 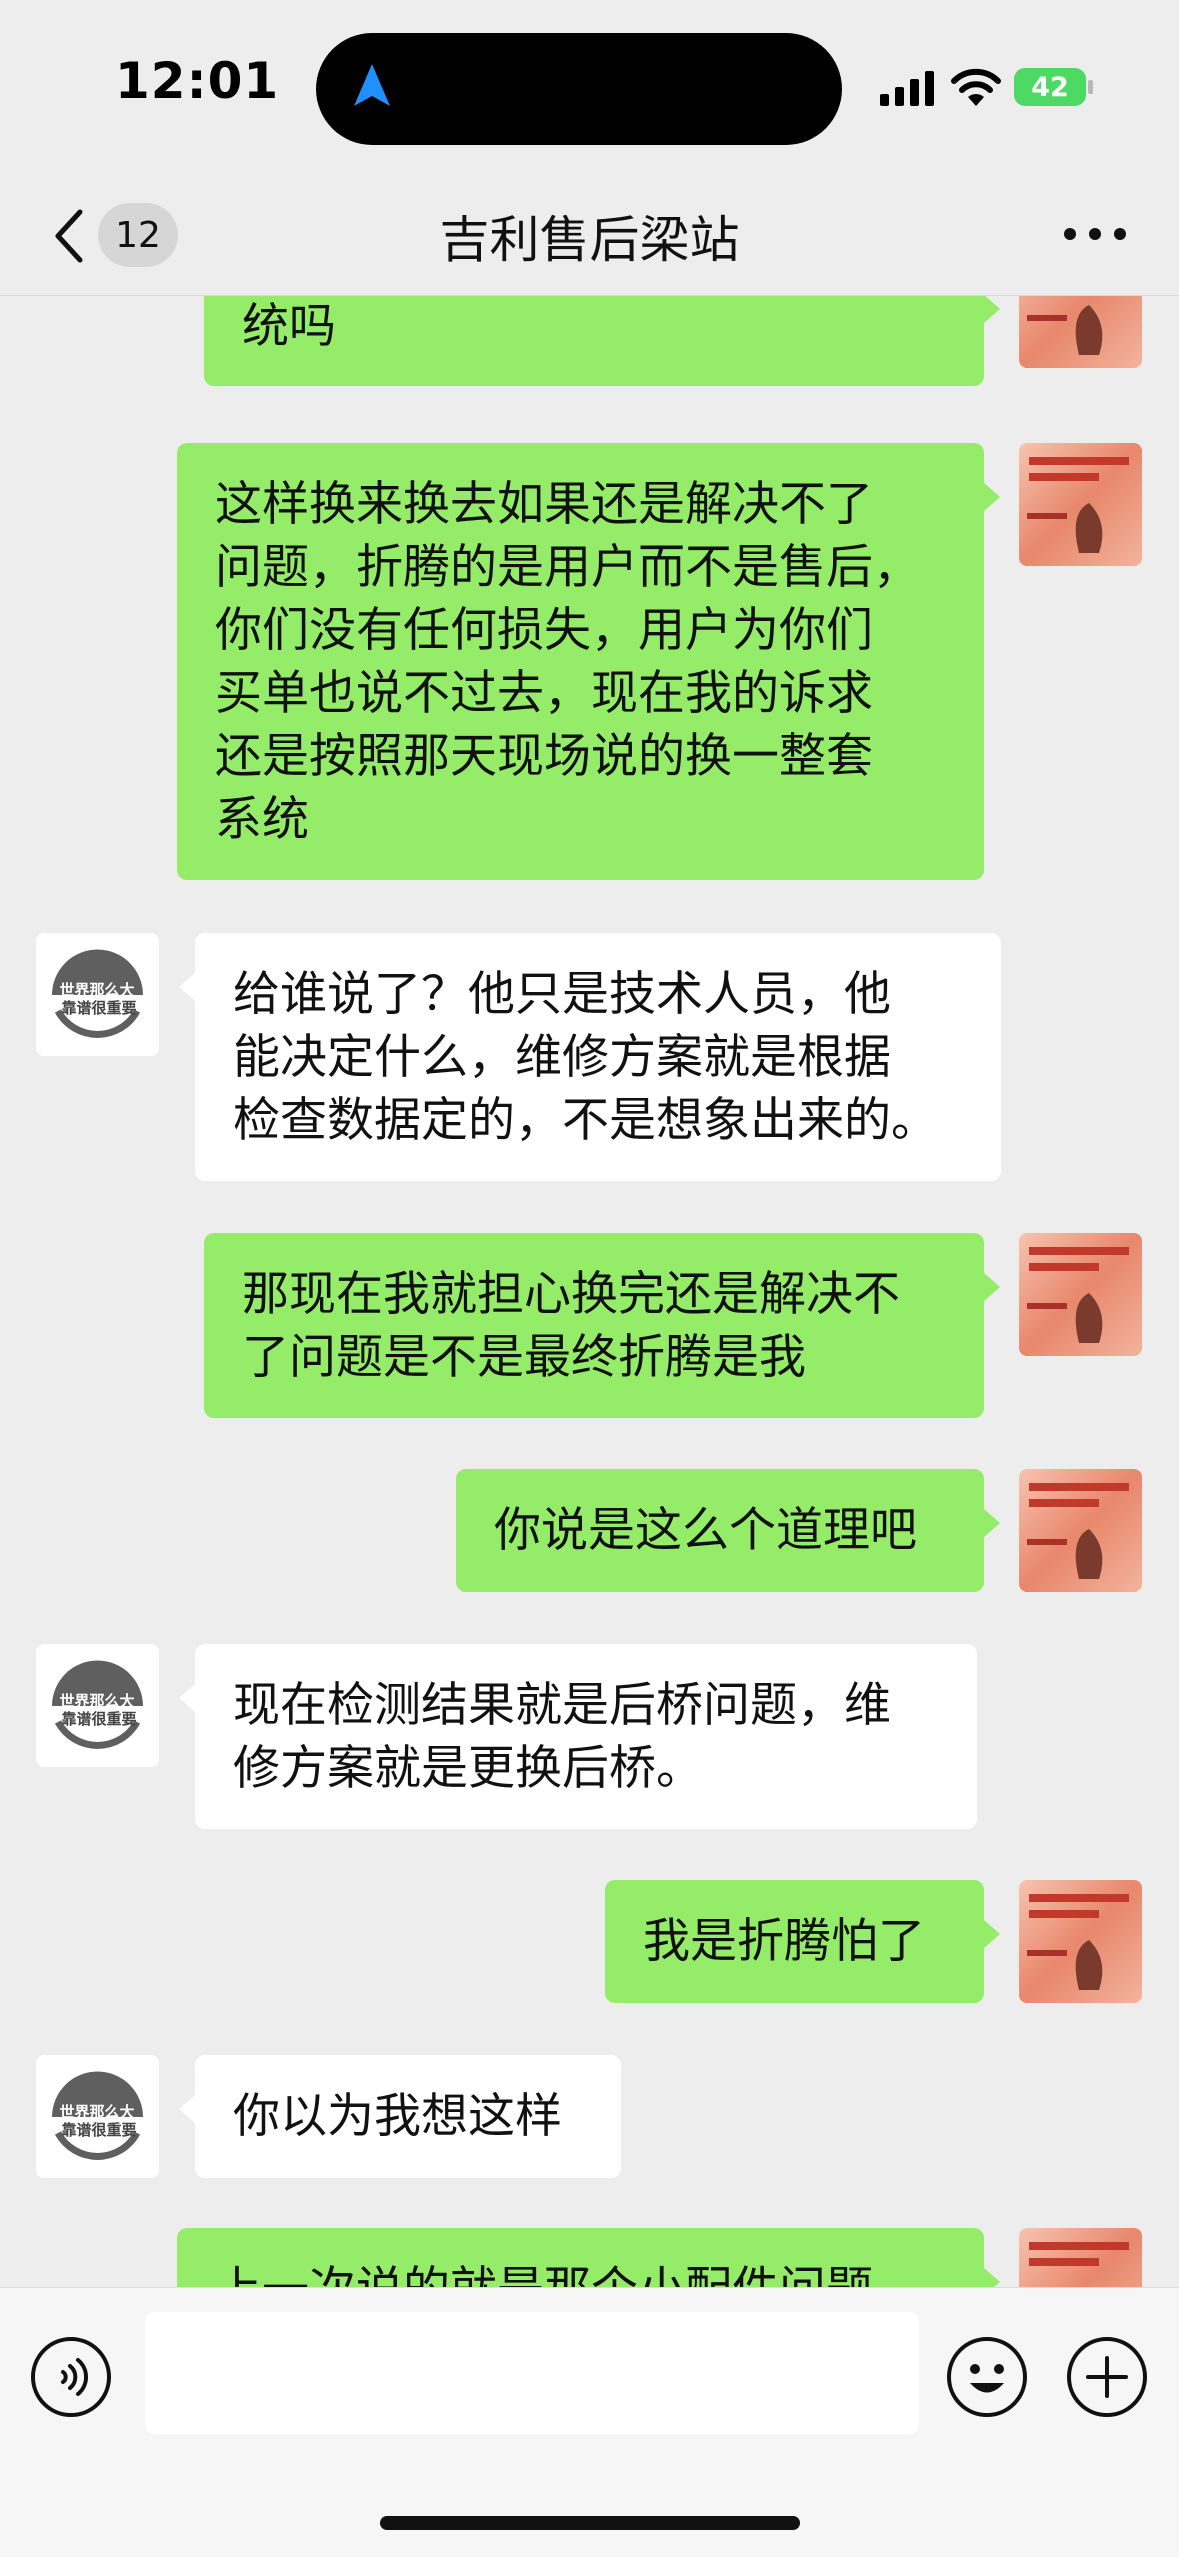 What do you see at coordinates (987, 2377) in the screenshot?
I see `emoji-icon` at bounding box center [987, 2377].